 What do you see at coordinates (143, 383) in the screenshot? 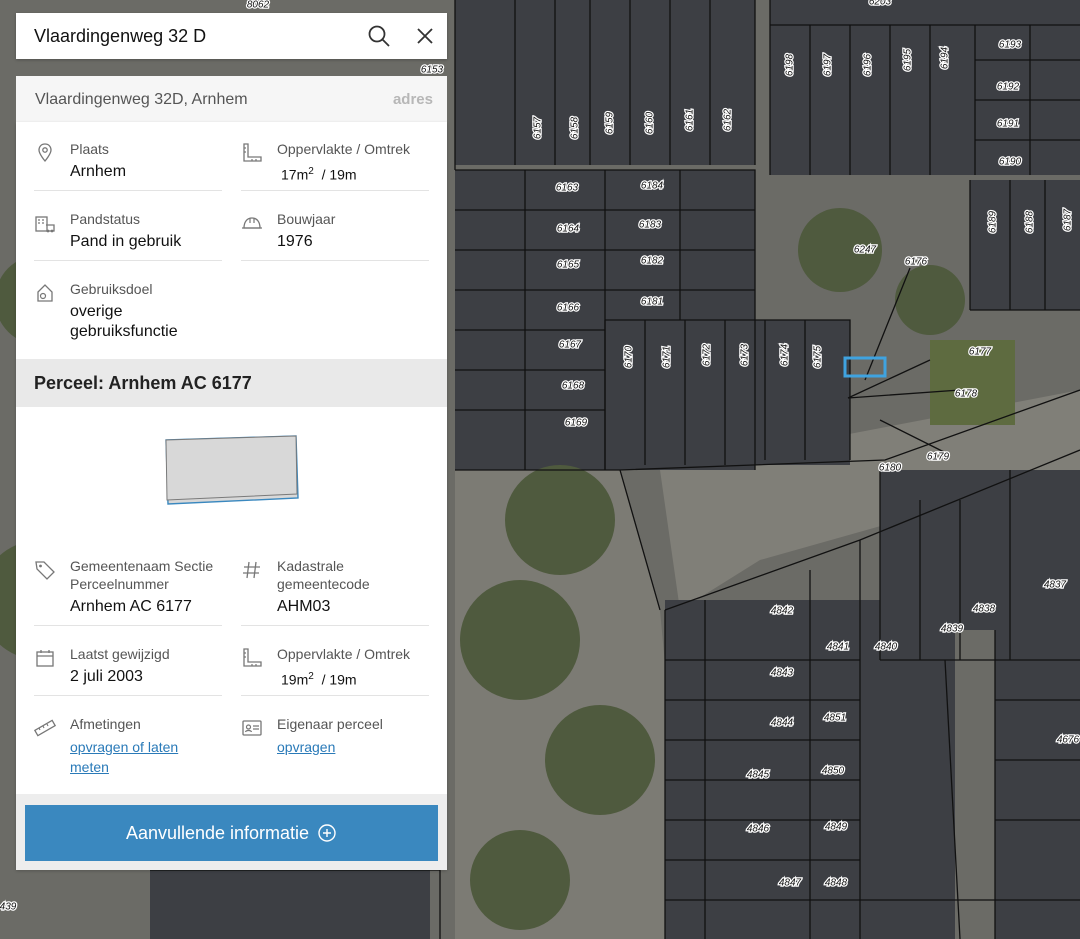
I see `perceel-title: Perceel: Arnhem AC 6177` at bounding box center [143, 383].